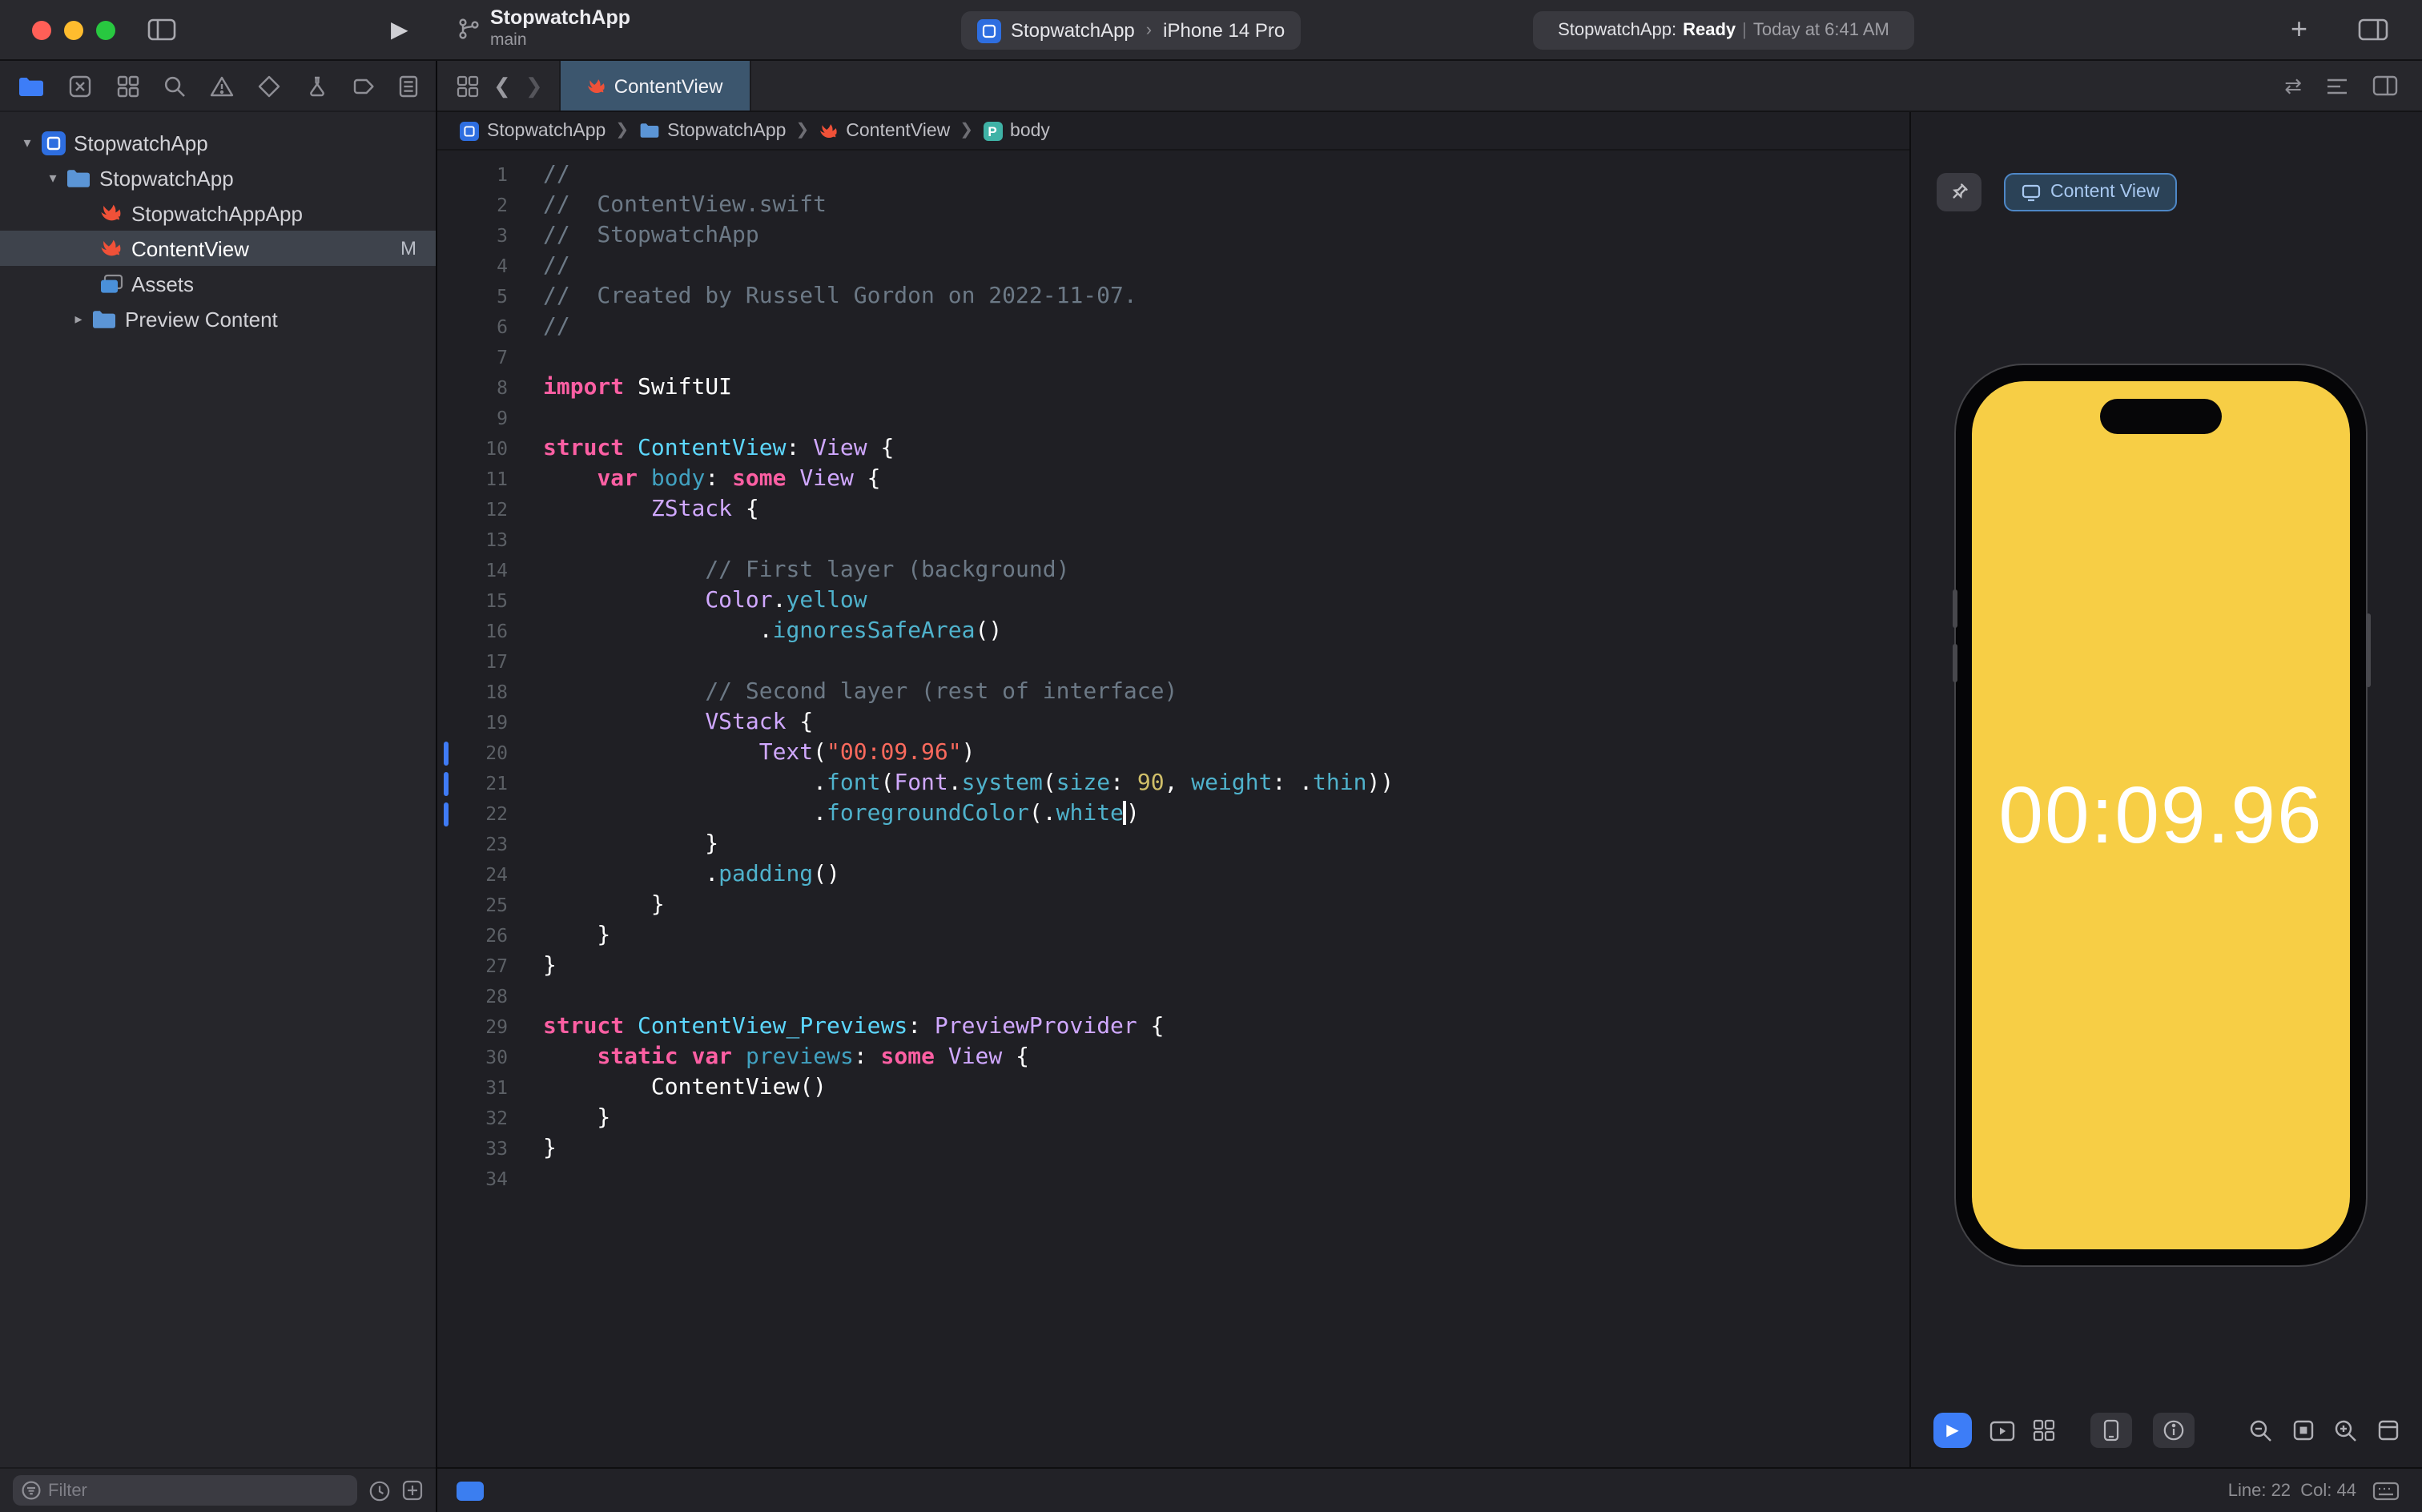 Image resolution: width=2422 pixels, height=1512 pixels. What do you see at coordinates (1173, 906) in the screenshot?
I see `code-line: 25 }` at bounding box center [1173, 906].